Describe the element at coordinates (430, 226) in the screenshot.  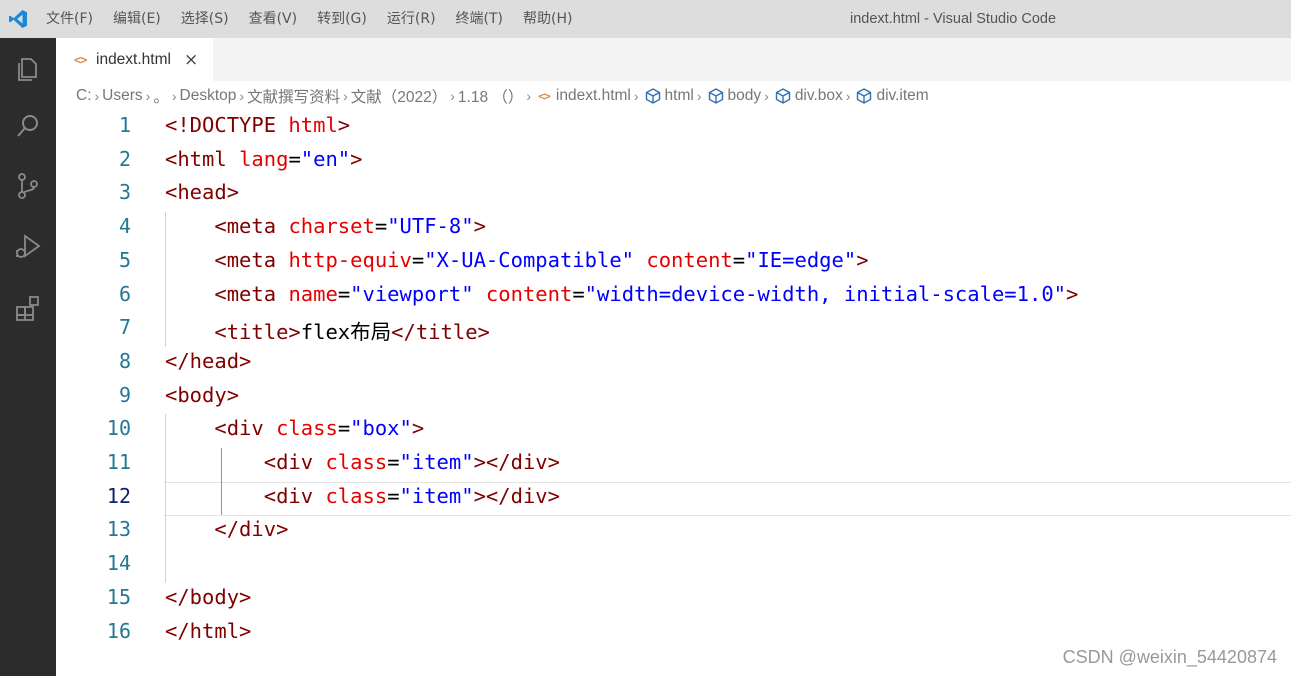
I see `token-val: "UTF-8"` at that location.